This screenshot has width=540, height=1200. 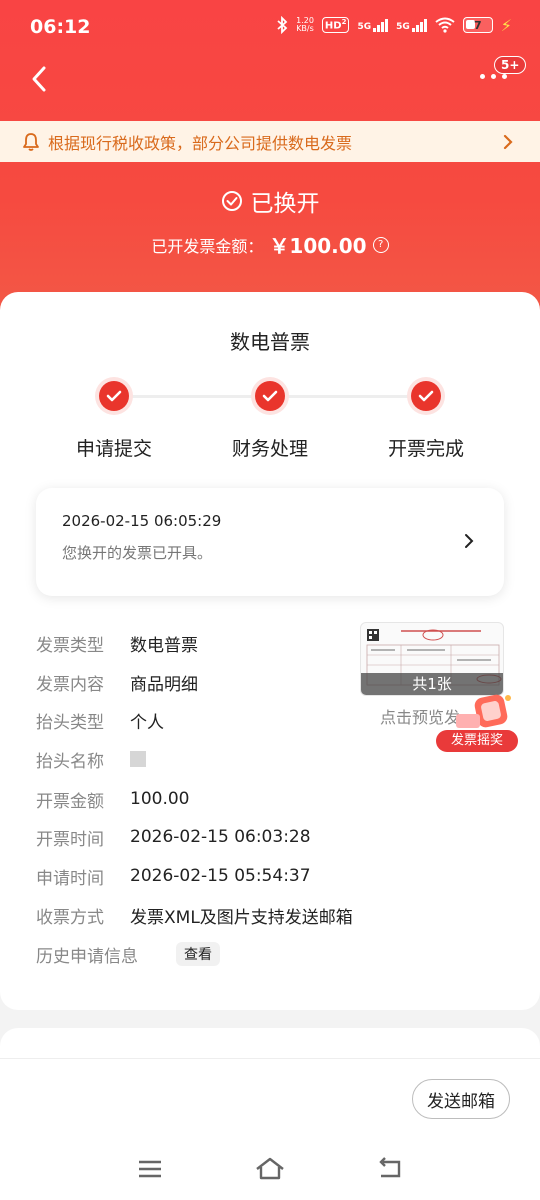 I want to click on detail-row: 收票方式 发票XML及图片支持发送邮箱, so click(x=194, y=915).